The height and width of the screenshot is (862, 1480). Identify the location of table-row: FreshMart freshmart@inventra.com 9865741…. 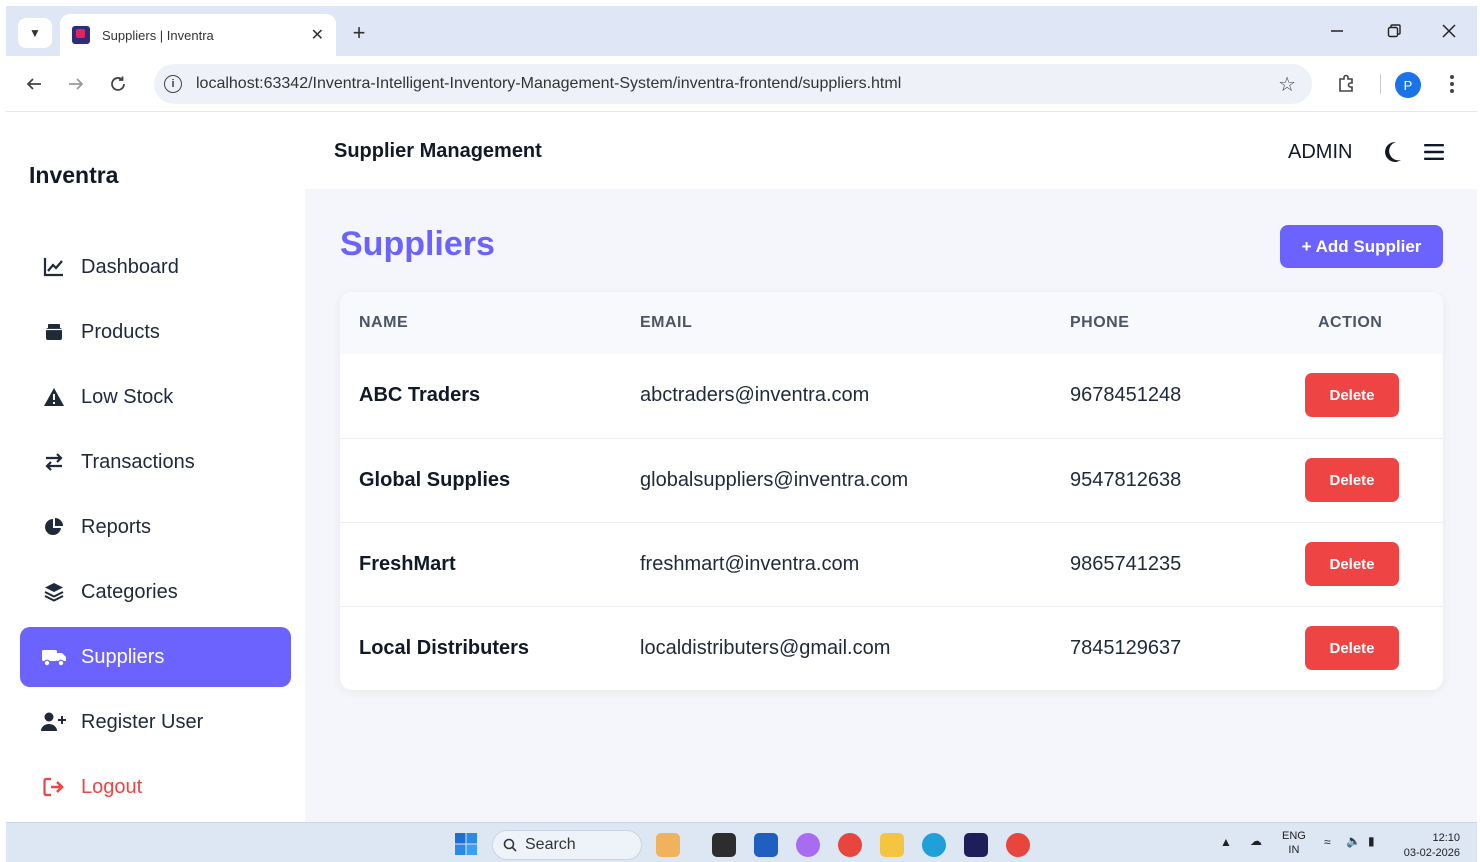
(891, 564).